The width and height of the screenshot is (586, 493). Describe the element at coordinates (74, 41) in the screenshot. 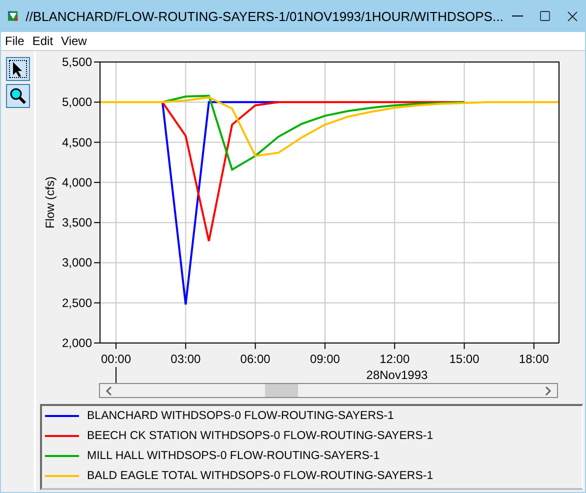

I see `menu-item: View` at that location.